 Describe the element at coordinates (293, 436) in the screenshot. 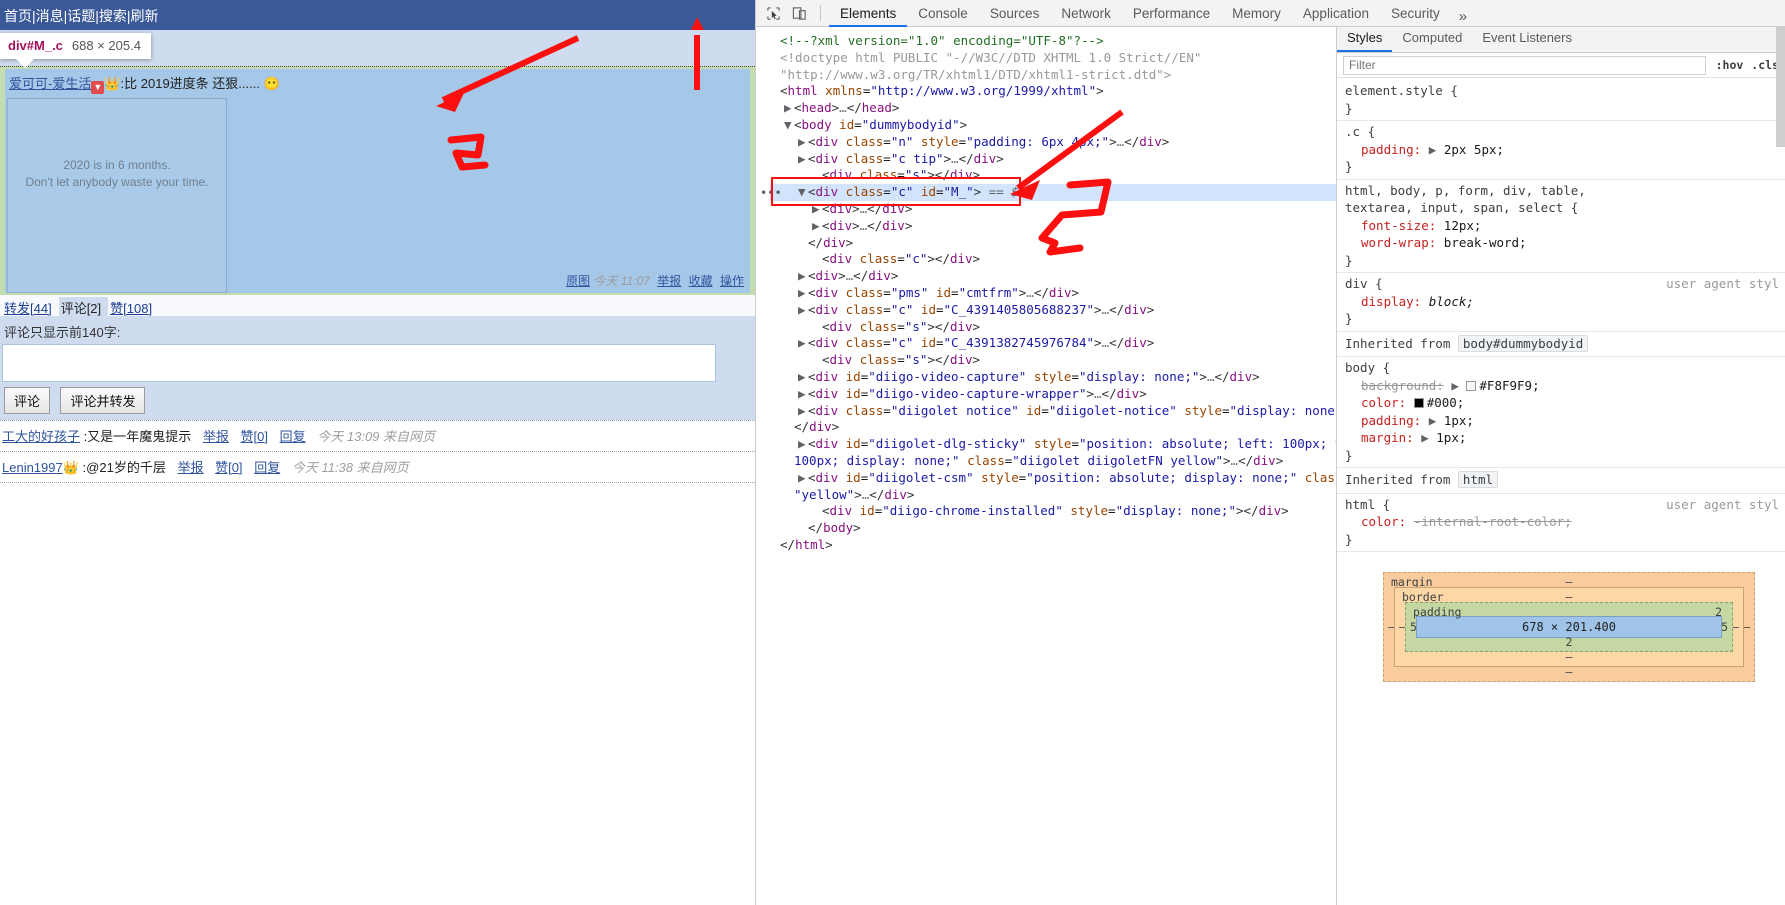

I see `comment-reply-link: 回复` at that location.